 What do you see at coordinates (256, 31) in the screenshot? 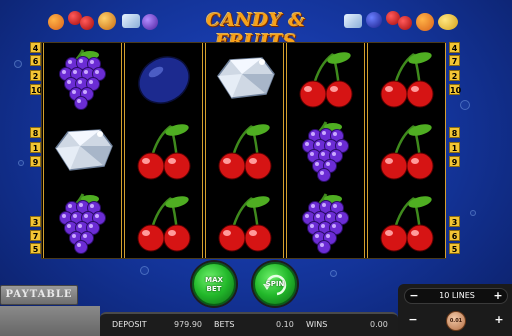
I see `game-title: CANDY & FRUITS` at bounding box center [256, 31].